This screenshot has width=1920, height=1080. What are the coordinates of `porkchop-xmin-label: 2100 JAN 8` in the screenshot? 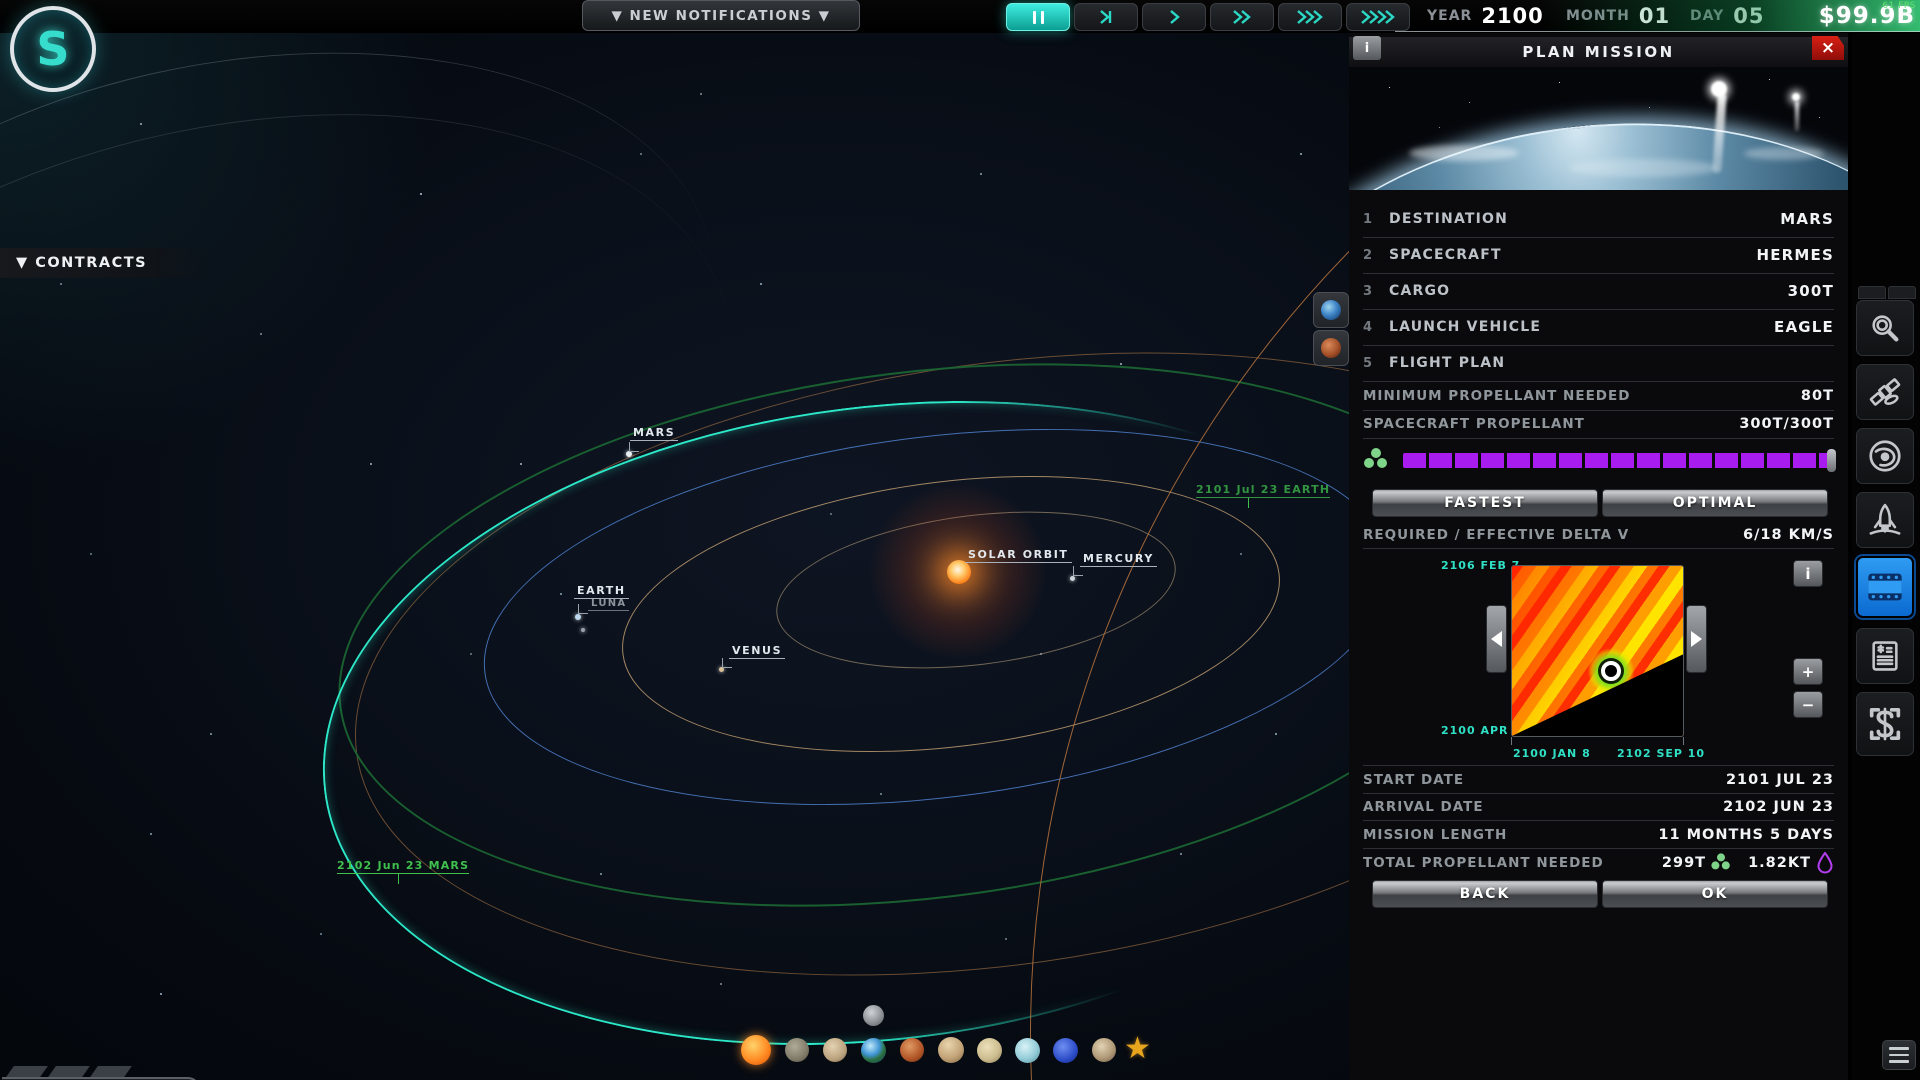 It's located at (1552, 753).